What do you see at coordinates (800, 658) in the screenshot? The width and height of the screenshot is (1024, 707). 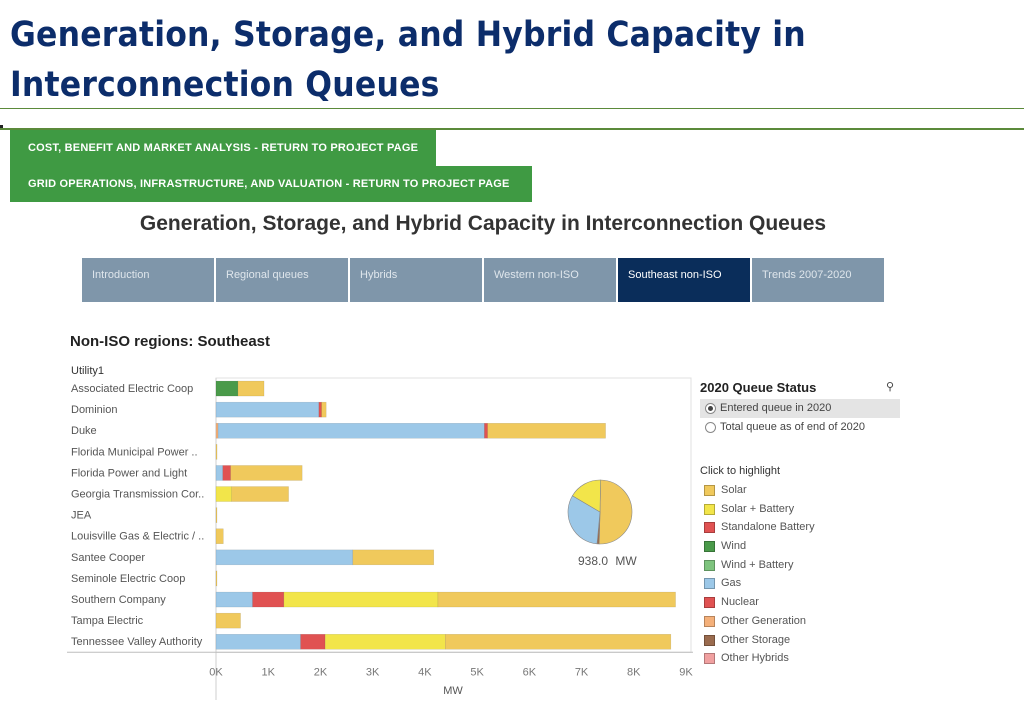 I see `legend-item-other-hybrids: Other Hybrids` at bounding box center [800, 658].